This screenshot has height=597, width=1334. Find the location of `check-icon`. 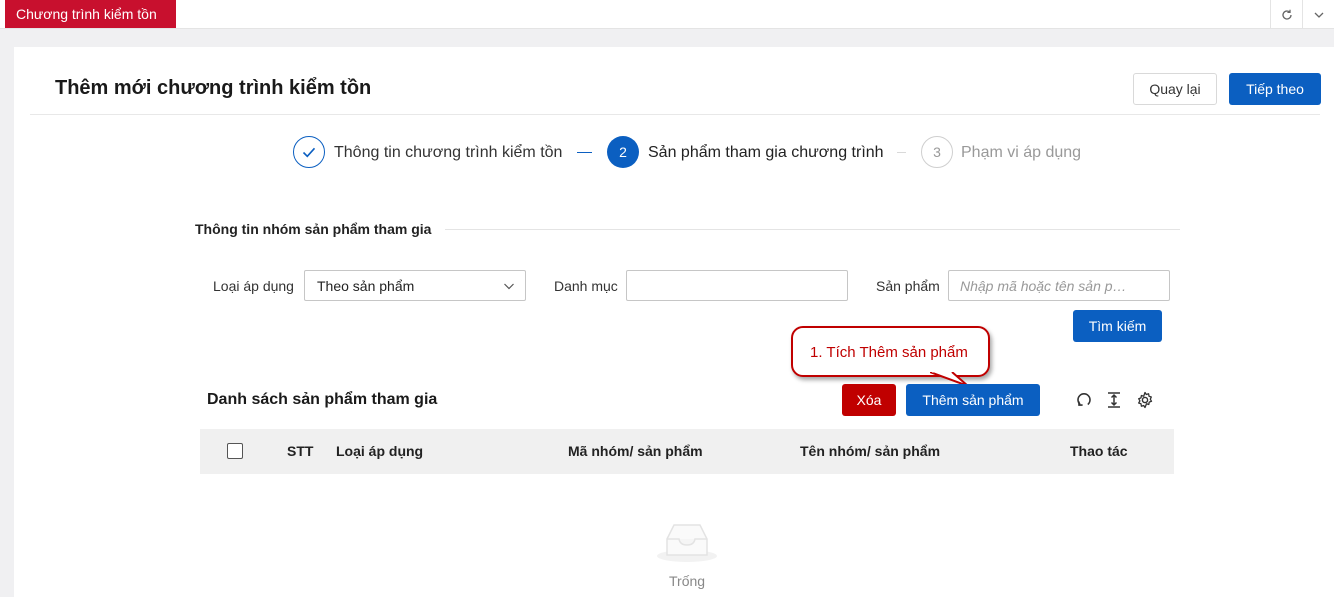

check-icon is located at coordinates (309, 152).